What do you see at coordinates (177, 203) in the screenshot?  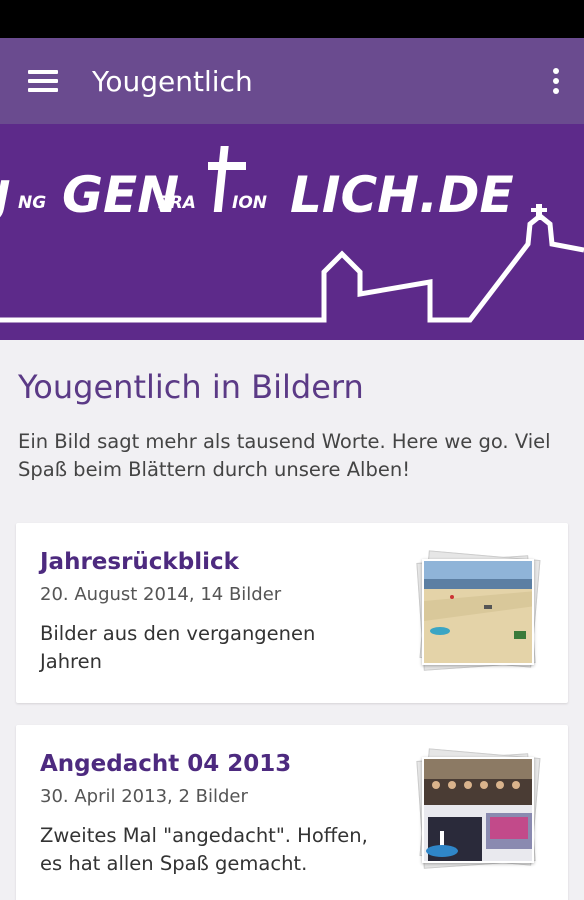 I see `svg-text: ERA` at bounding box center [177, 203].